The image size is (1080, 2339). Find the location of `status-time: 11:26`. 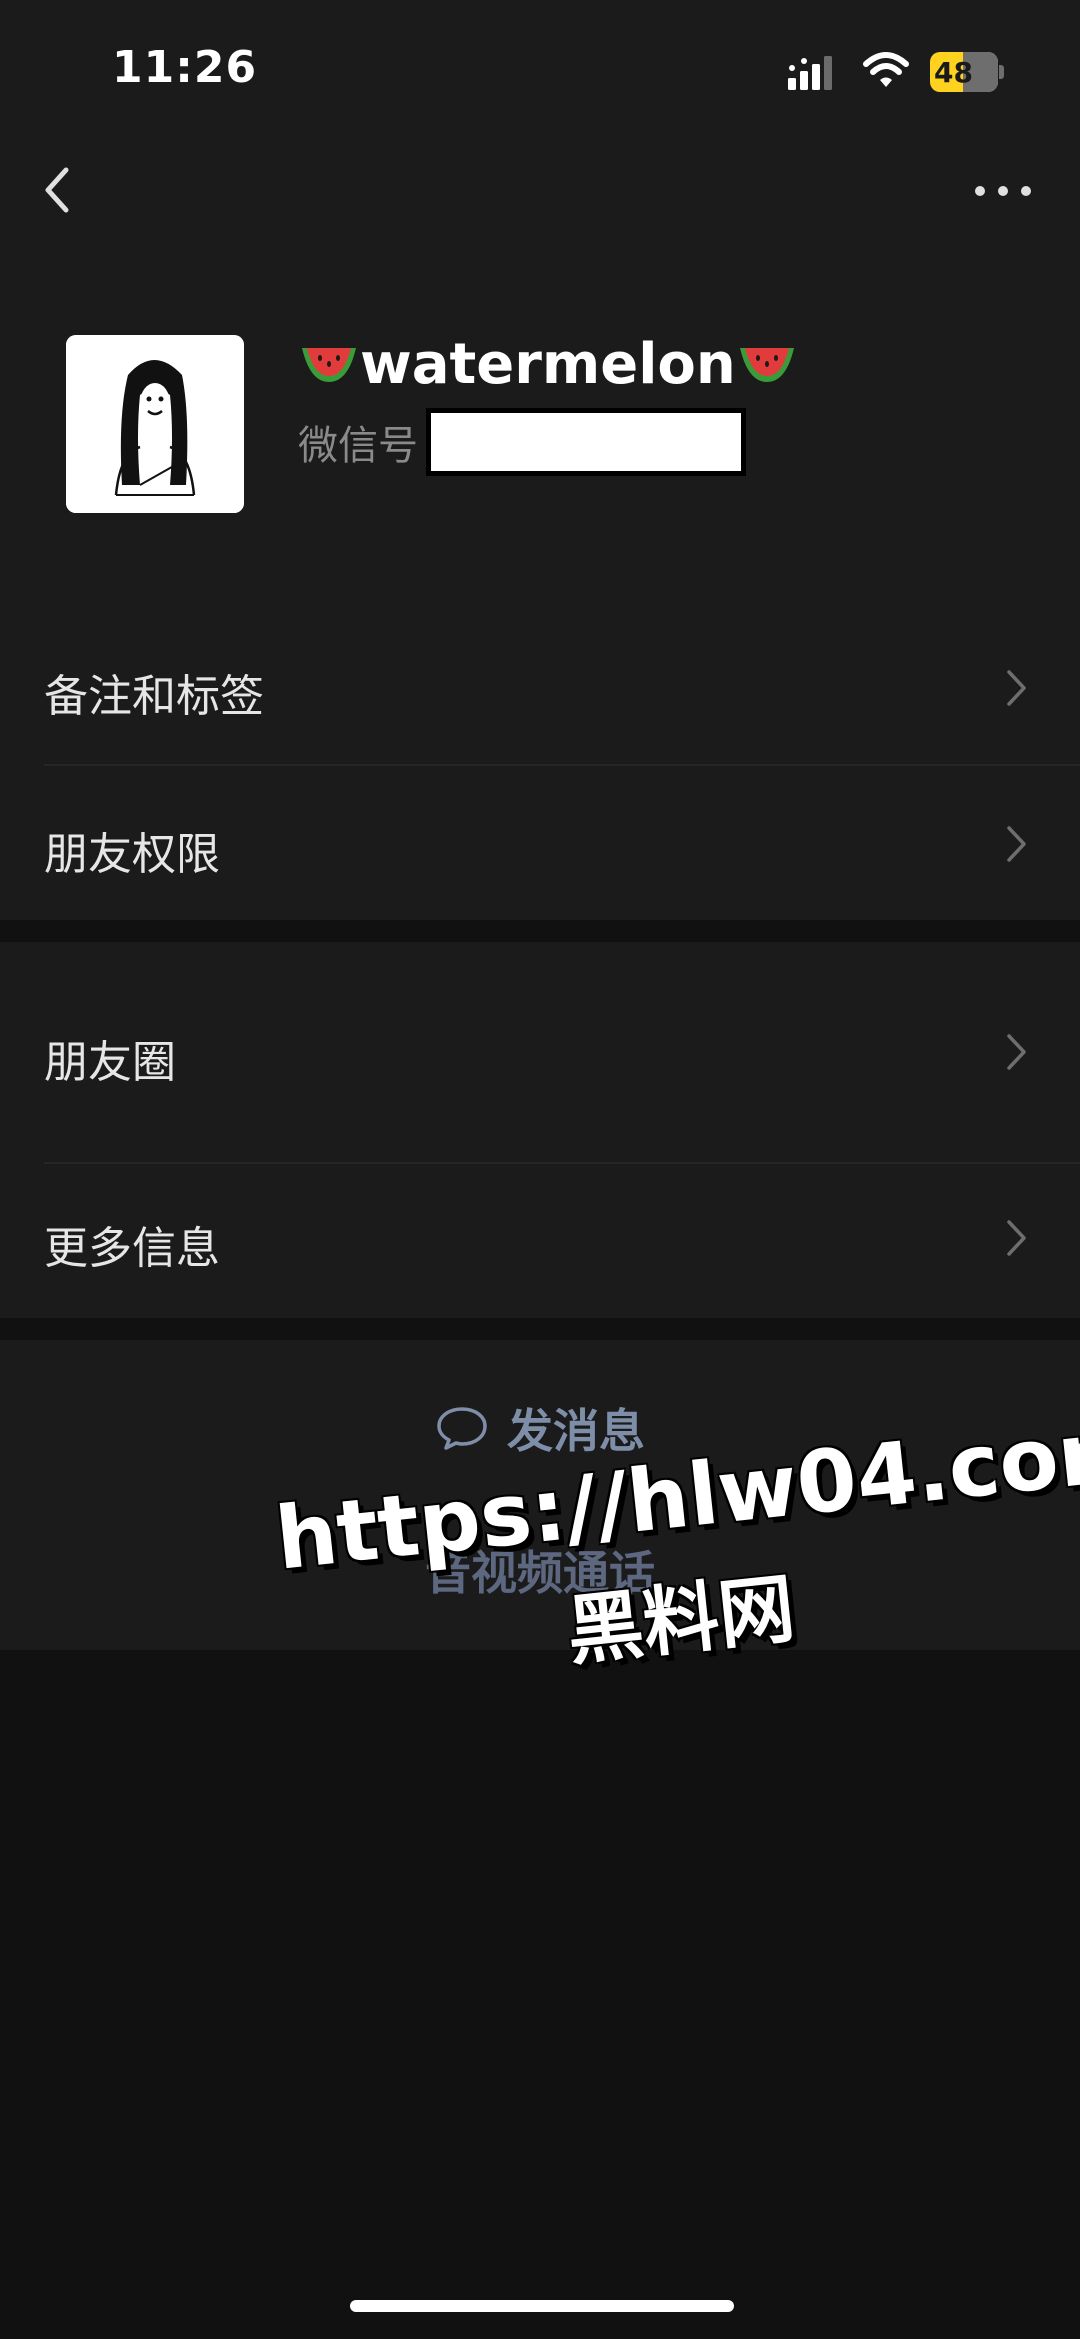

status-time: 11:26 is located at coordinates (185, 67).